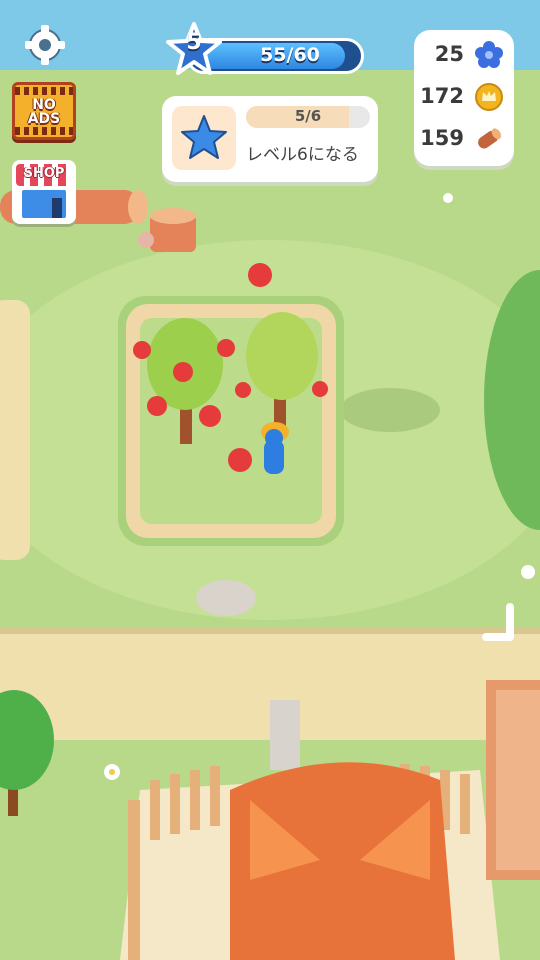 The height and width of the screenshot is (960, 540). Describe the element at coordinates (44, 192) in the screenshot. I see `shop-button: SHOP` at that location.